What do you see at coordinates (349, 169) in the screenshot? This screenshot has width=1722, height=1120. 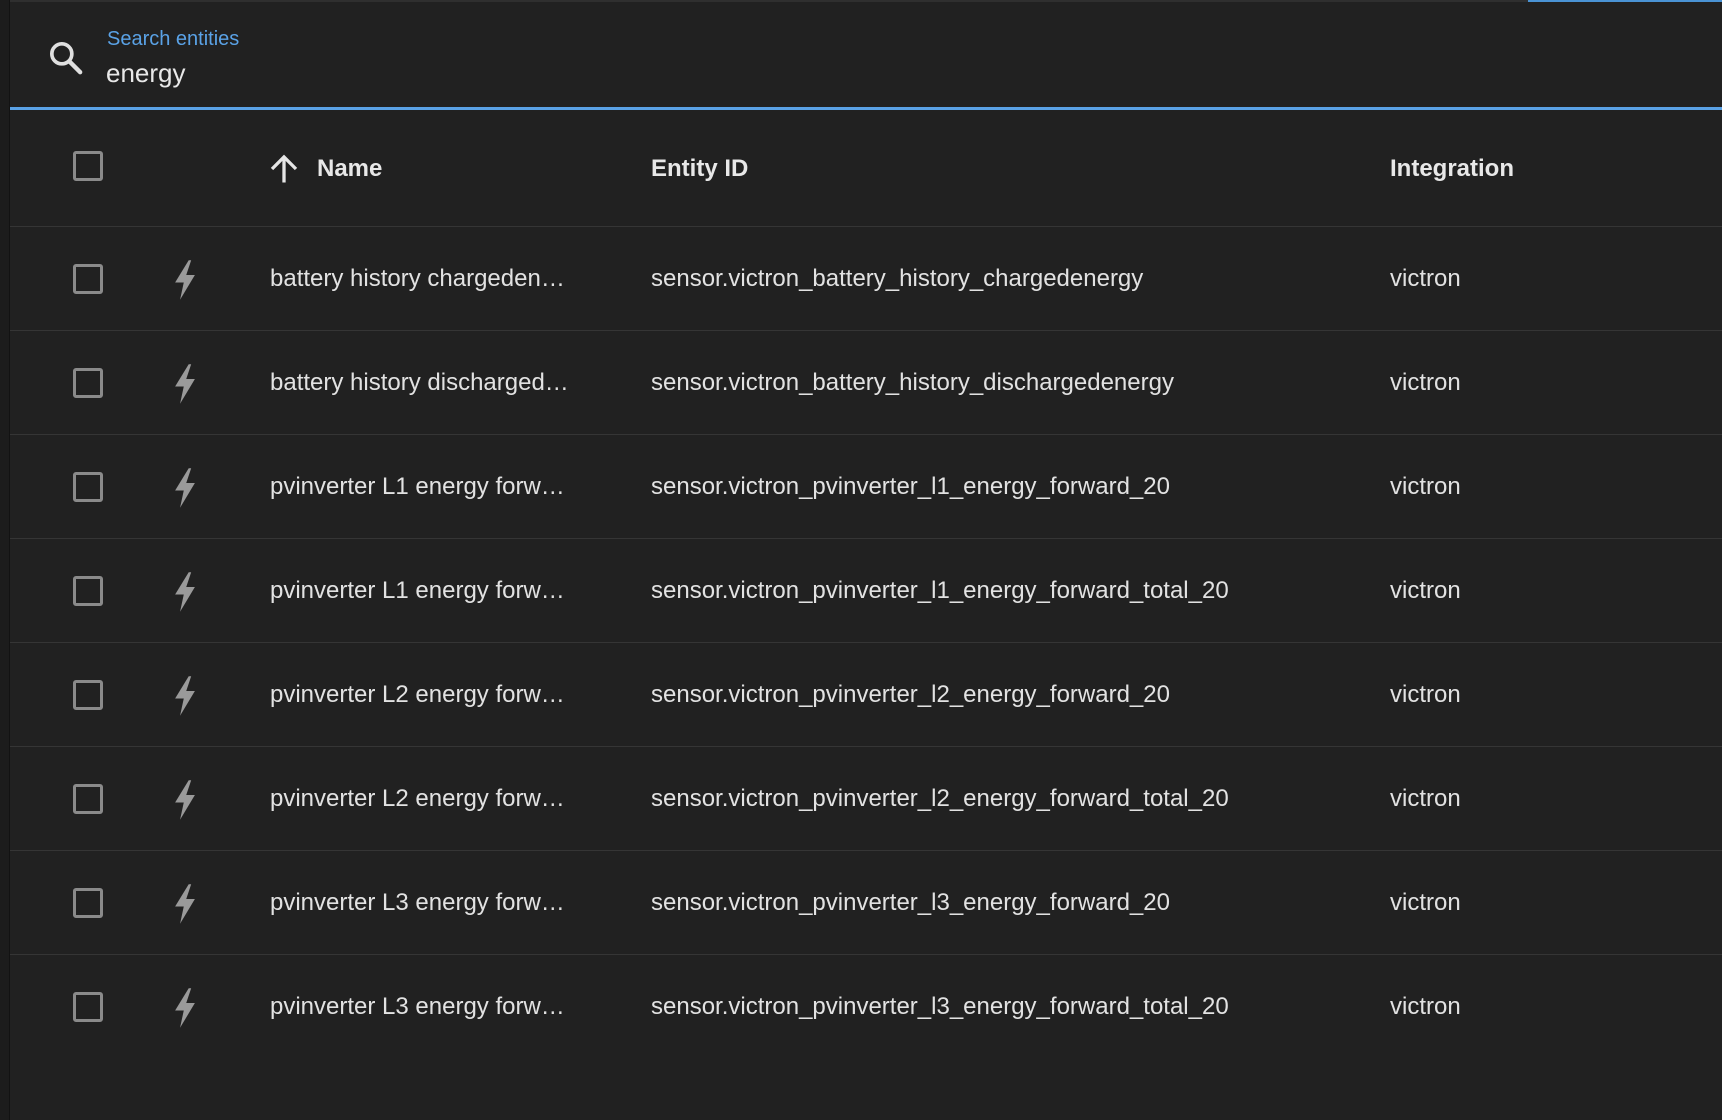 I see `column-header-name: Name` at bounding box center [349, 169].